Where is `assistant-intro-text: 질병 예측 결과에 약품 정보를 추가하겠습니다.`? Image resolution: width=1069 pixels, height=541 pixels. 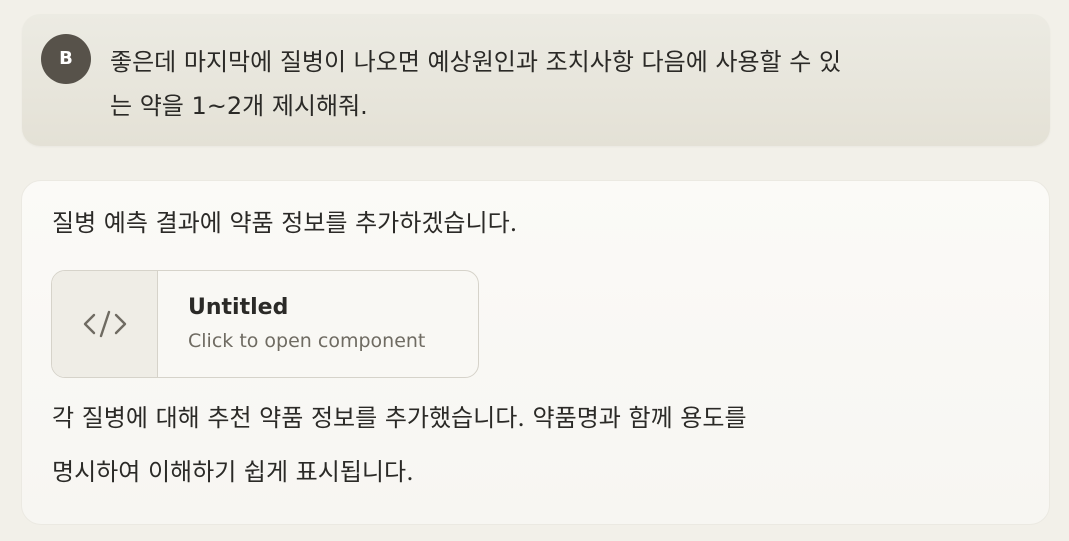 assistant-intro-text: 질병 예측 결과에 약품 정보를 추가하겠습니다. is located at coordinates (285, 223).